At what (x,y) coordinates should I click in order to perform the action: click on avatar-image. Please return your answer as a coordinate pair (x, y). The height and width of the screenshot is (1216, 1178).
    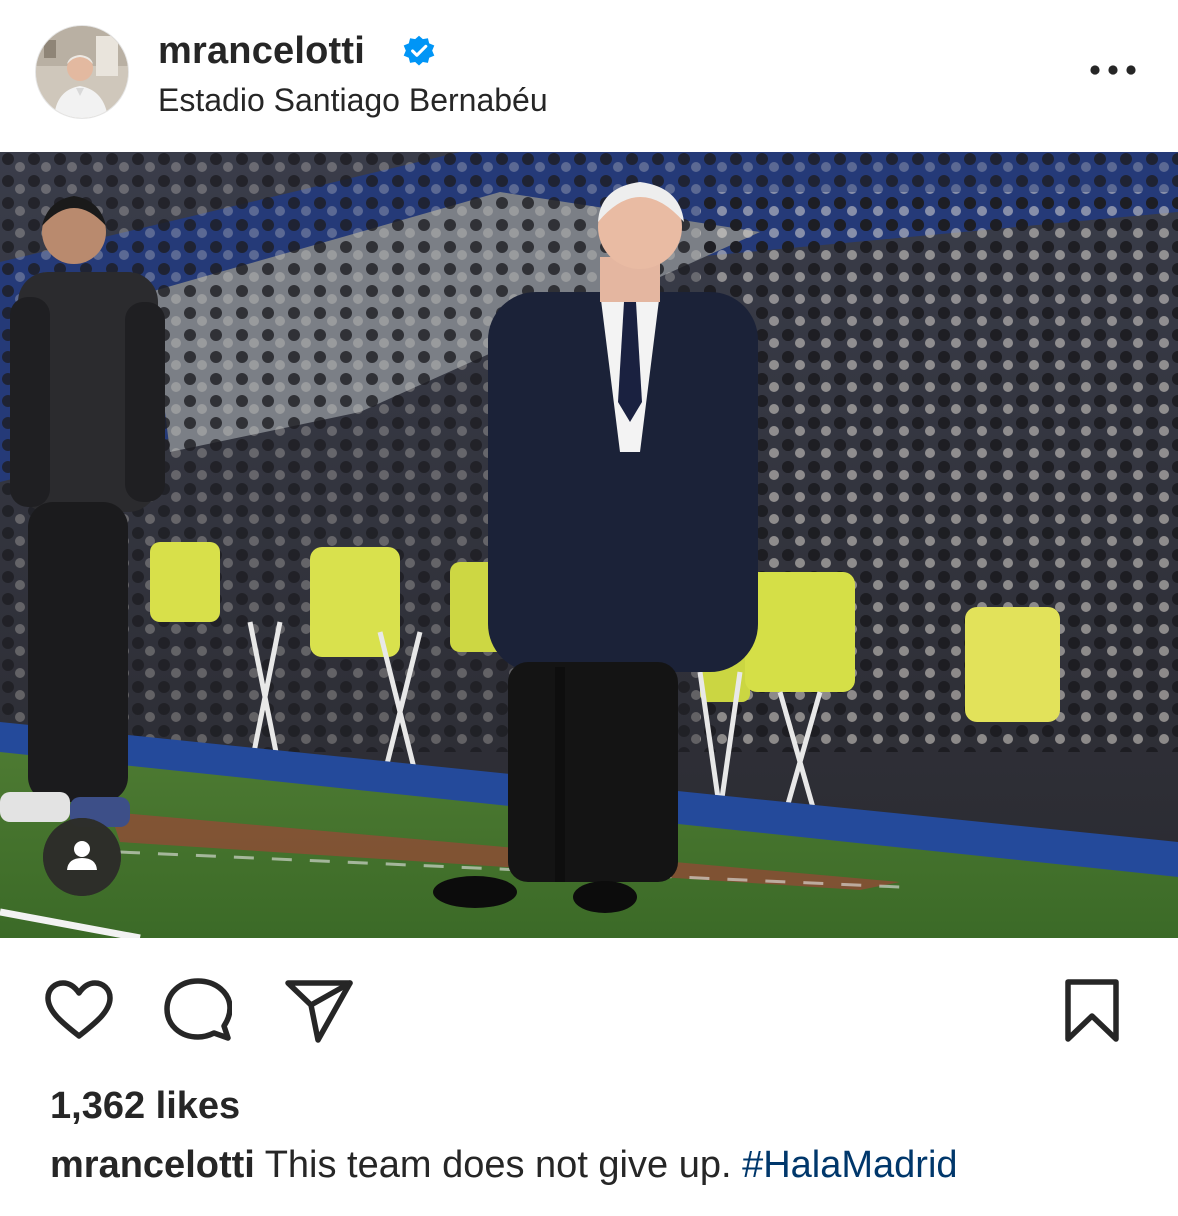
    Looking at the image, I should click on (82, 72).